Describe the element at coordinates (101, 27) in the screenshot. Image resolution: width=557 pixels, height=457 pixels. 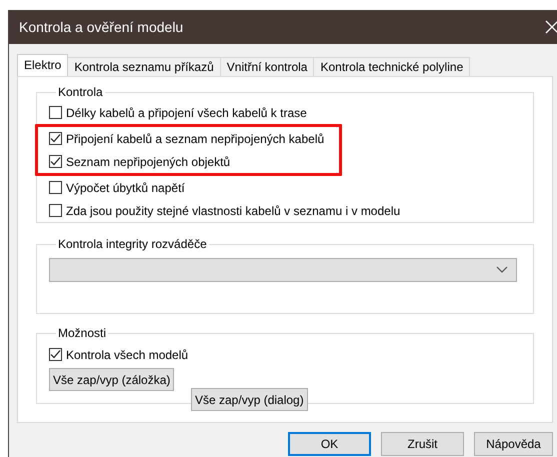
I see `window-title: Kontrola a ověření modelu` at that location.